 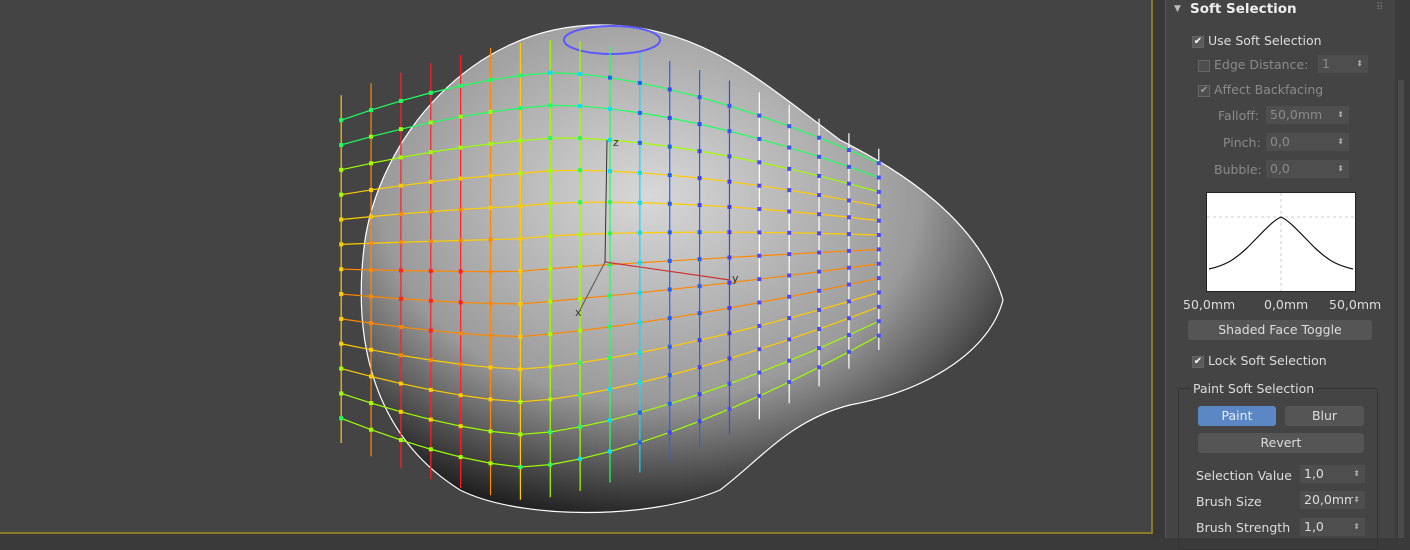 I want to click on brush-strength-spinner: 1,0 ⬍, so click(x=1332, y=527).